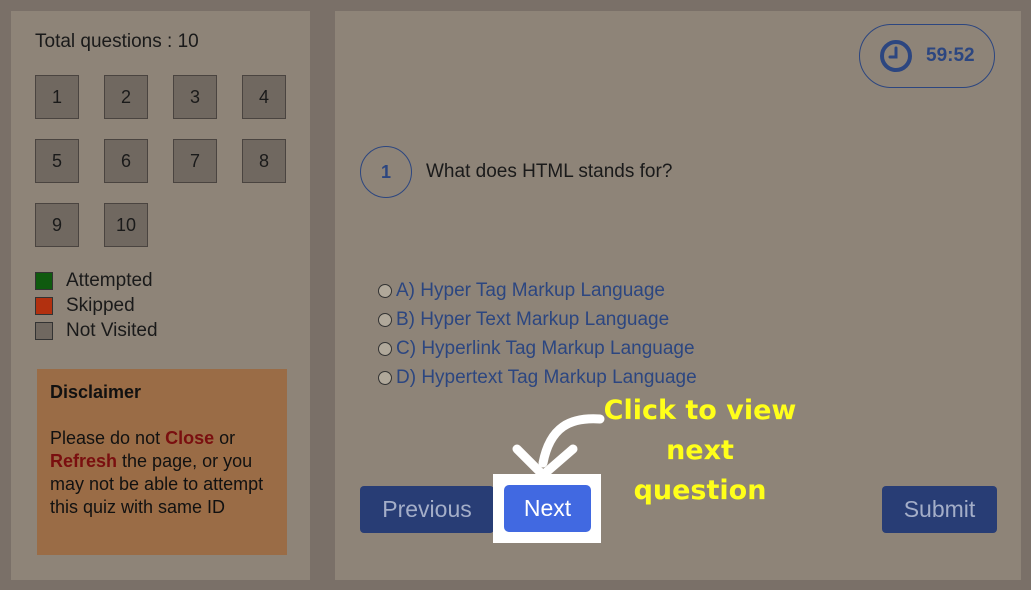 This screenshot has width=1031, height=590. Describe the element at coordinates (700, 470) in the screenshot. I see `callout-line-2: next question` at that location.